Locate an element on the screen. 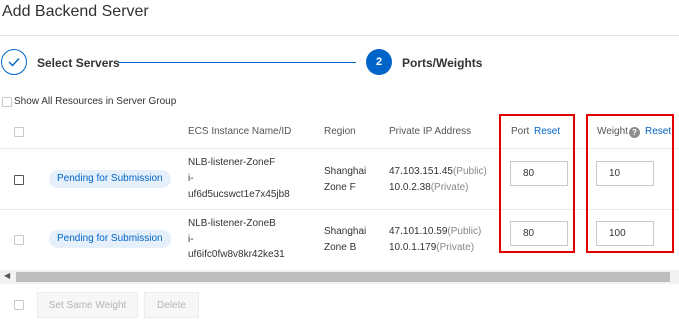 This screenshot has height=325, width=679. step-connector is located at coordinates (237, 62).